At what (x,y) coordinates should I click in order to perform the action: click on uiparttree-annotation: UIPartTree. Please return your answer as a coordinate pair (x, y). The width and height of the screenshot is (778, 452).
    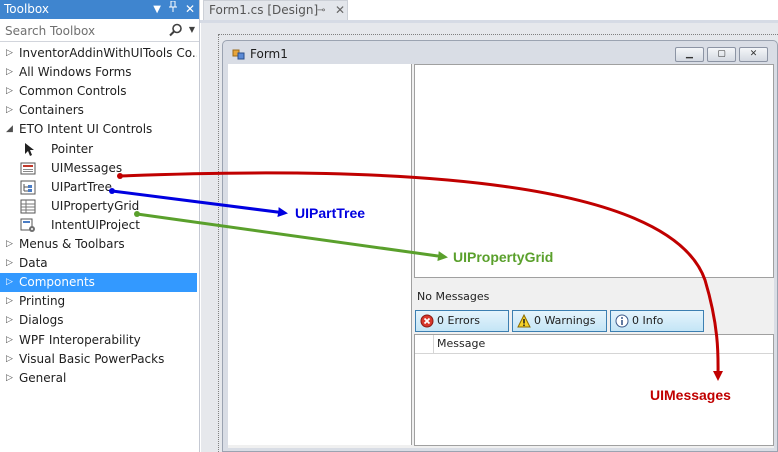
    Looking at the image, I should click on (330, 213).